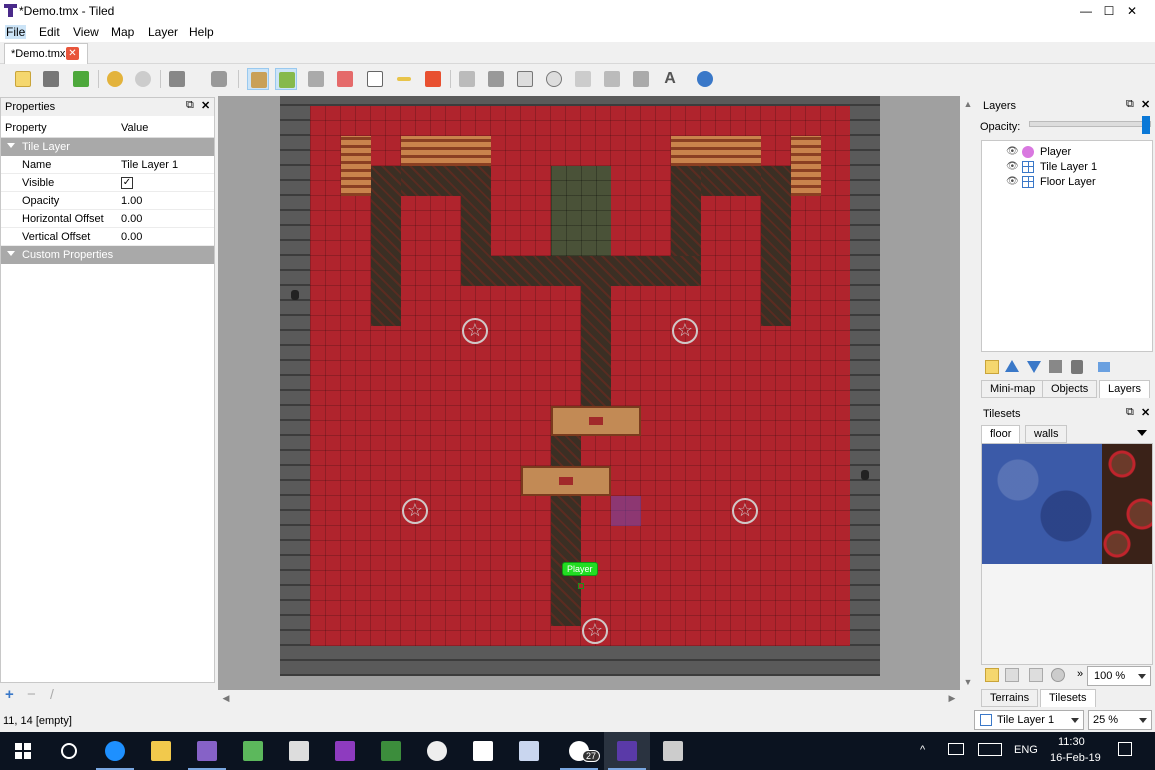  What do you see at coordinates (1012, 675) in the screenshot?
I see `embed-tileset-icon` at bounding box center [1012, 675].